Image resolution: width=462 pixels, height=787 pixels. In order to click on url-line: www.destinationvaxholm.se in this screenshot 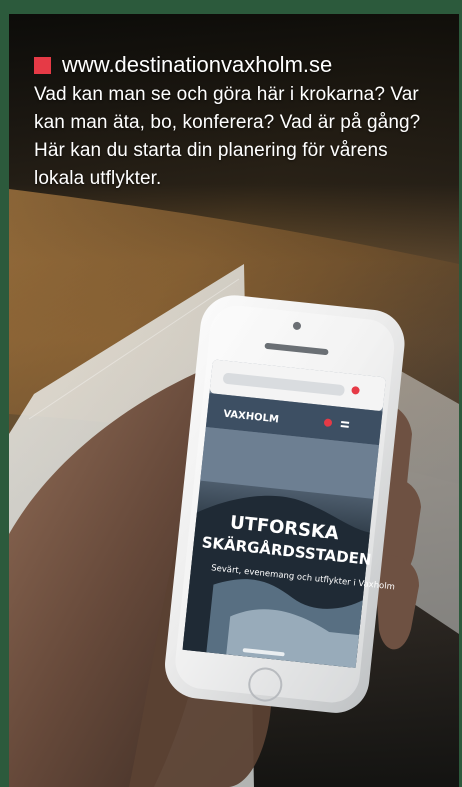, I will do `click(234, 65)`.